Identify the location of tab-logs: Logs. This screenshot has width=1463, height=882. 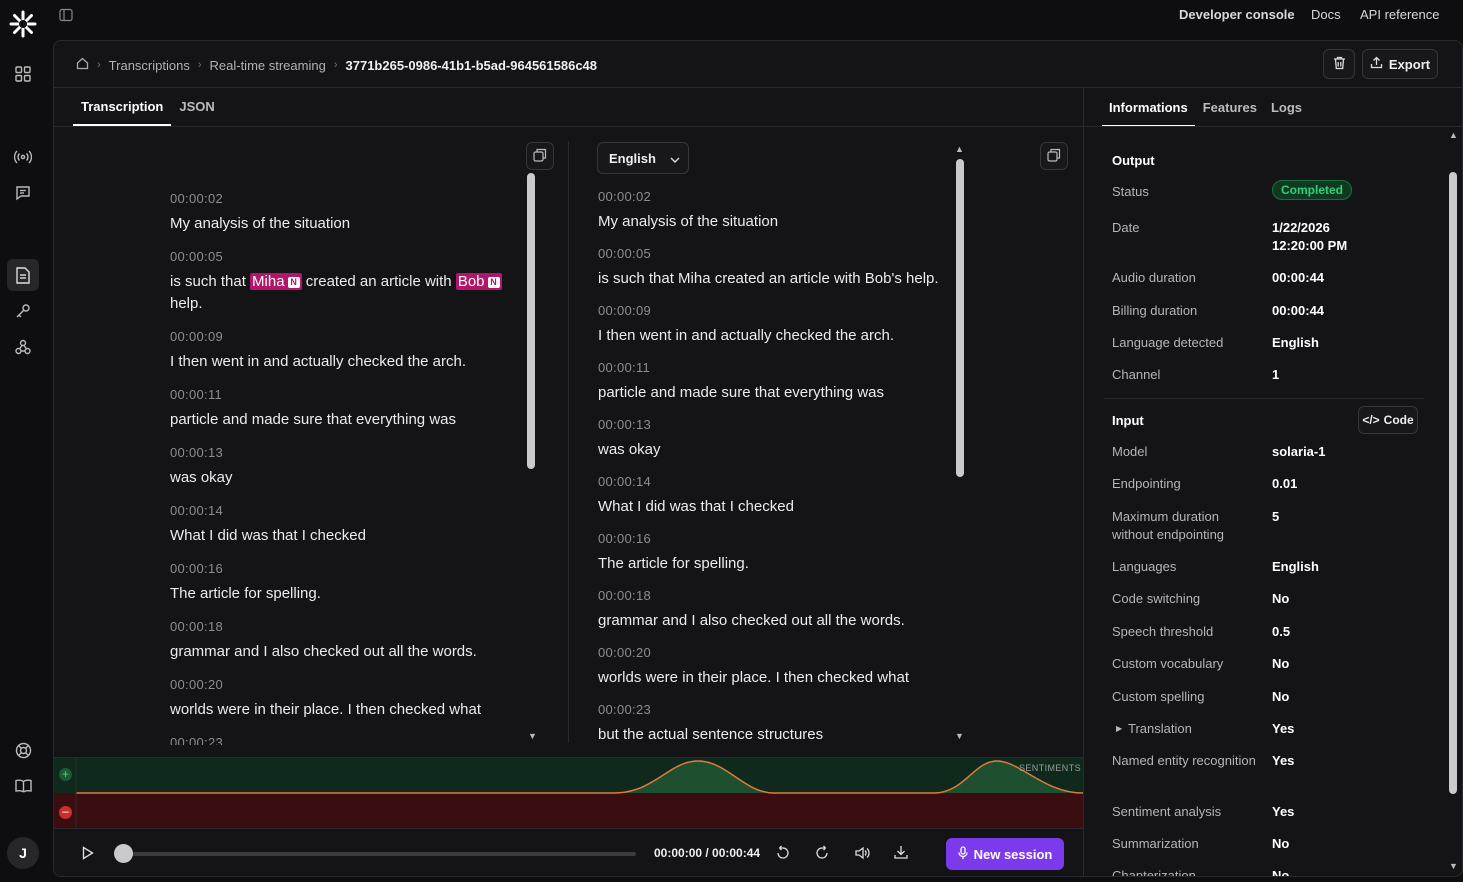
(1287, 107).